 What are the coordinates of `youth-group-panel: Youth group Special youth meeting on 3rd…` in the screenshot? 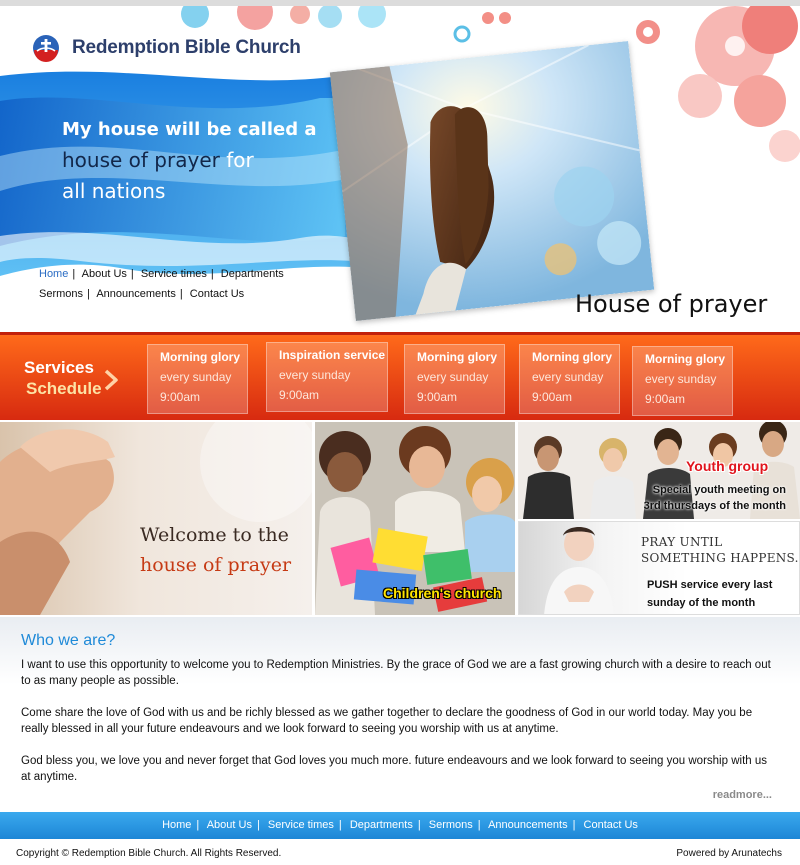 It's located at (659, 470).